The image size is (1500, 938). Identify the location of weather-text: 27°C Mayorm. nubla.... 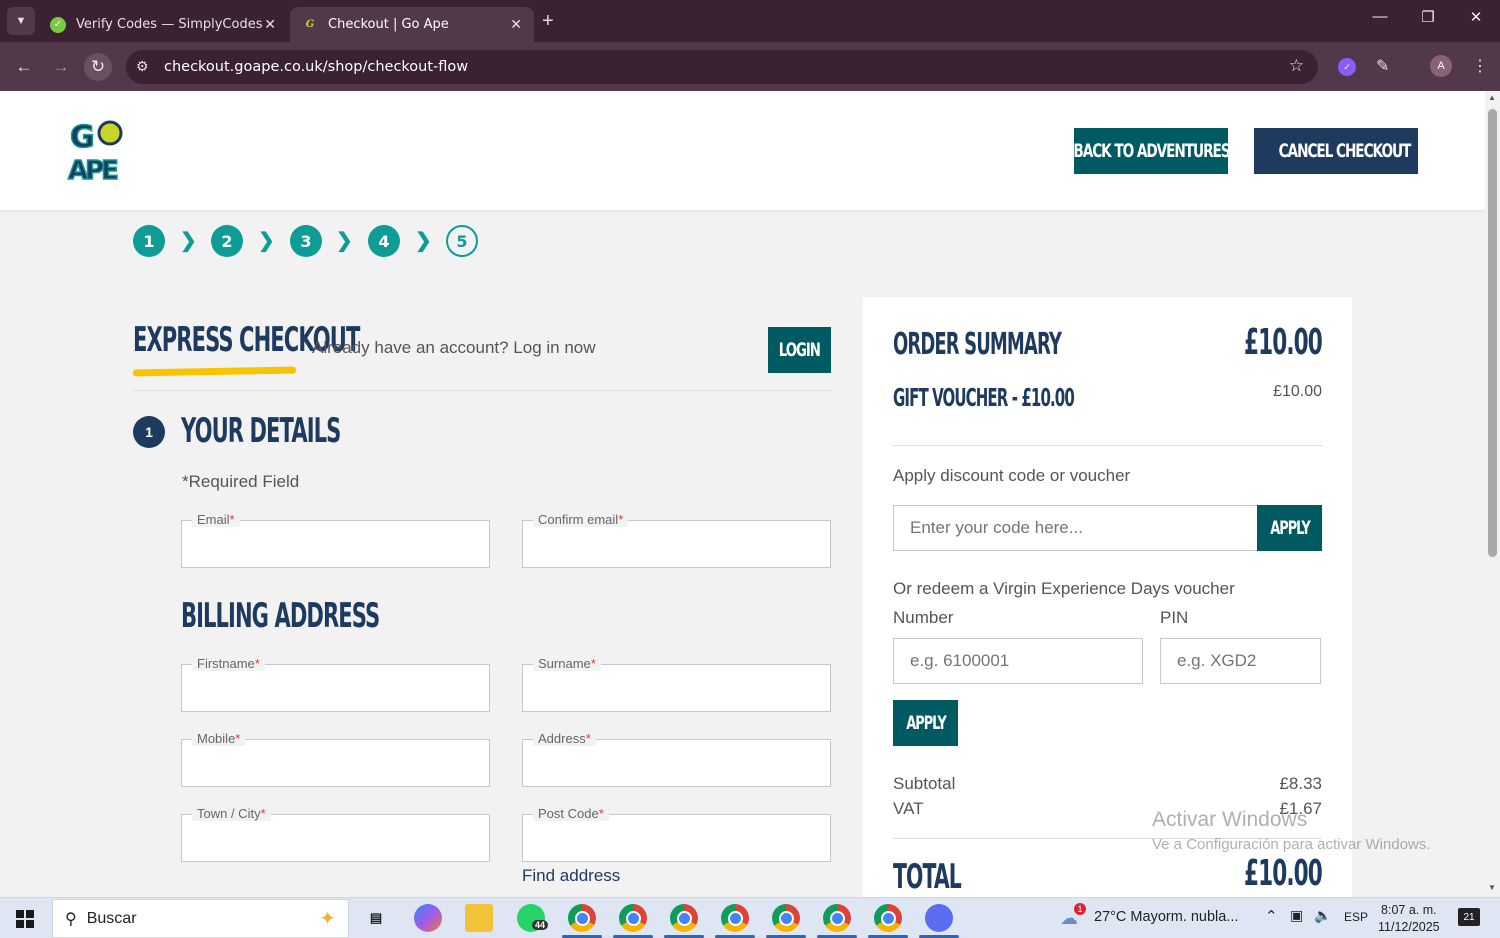
(1166, 917).